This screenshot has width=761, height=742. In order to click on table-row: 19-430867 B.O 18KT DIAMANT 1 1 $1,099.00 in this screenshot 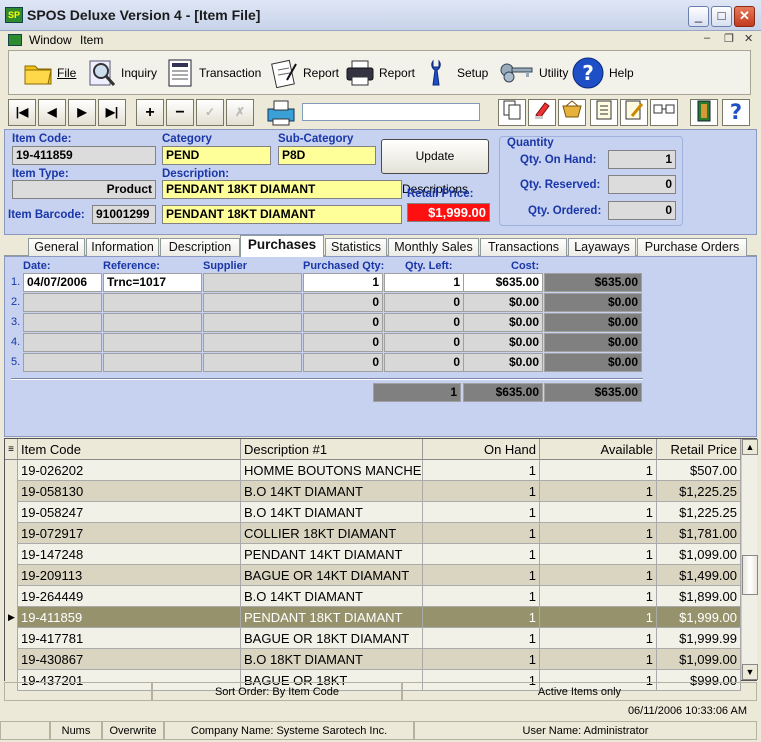, I will do `click(373, 659)`.